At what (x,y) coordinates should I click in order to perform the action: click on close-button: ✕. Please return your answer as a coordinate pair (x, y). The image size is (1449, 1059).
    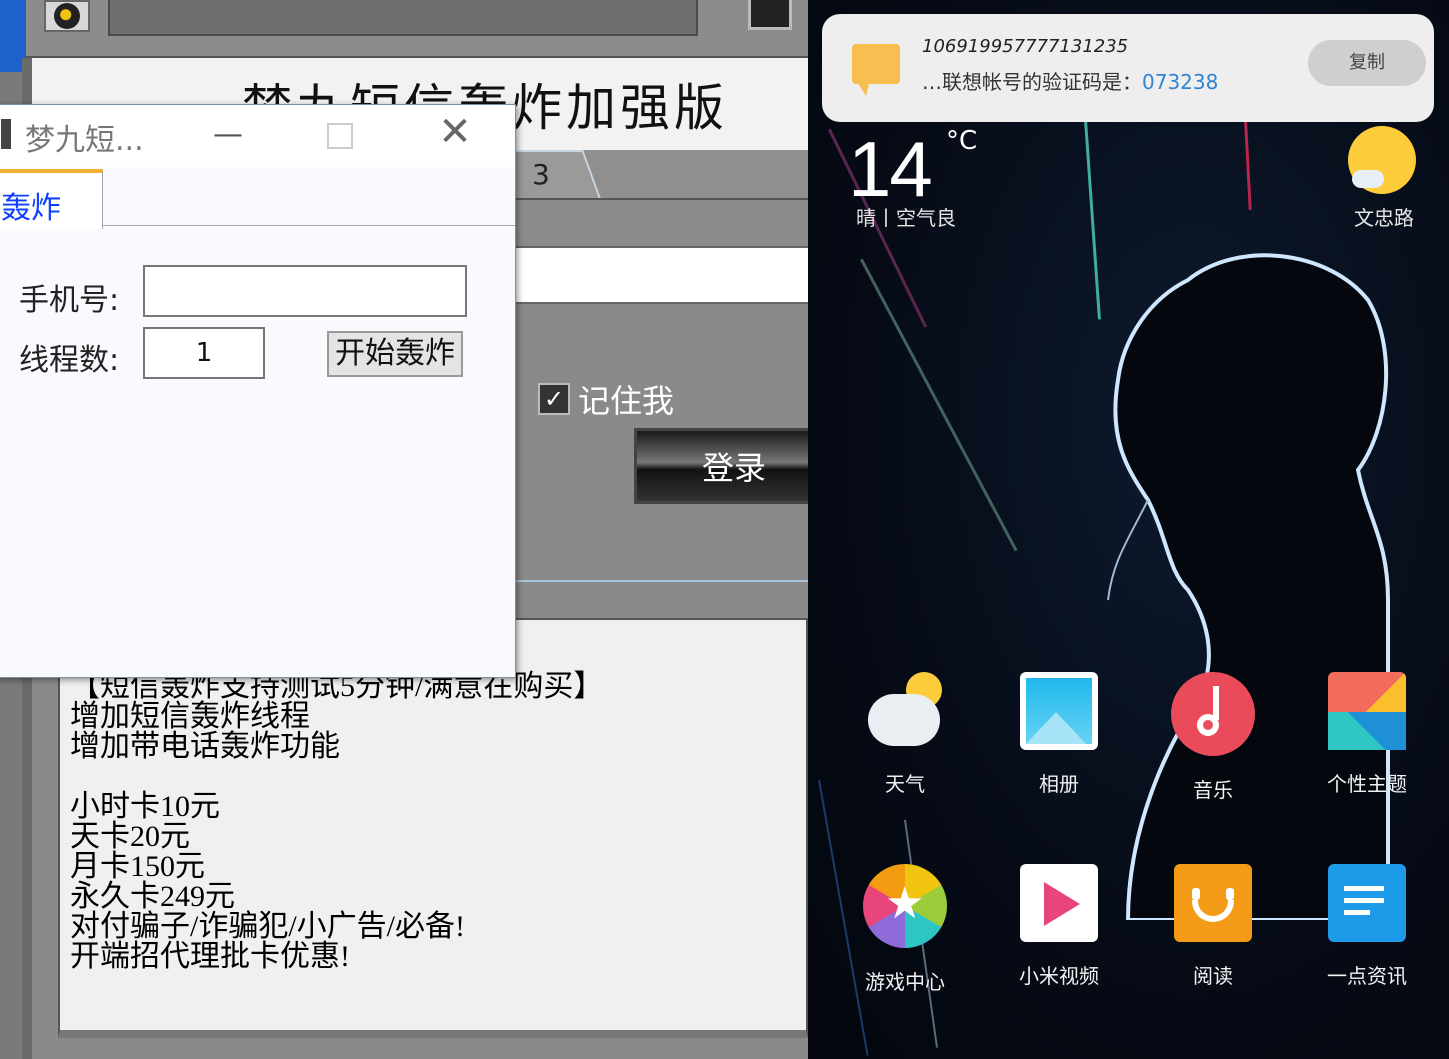
    Looking at the image, I should click on (455, 134).